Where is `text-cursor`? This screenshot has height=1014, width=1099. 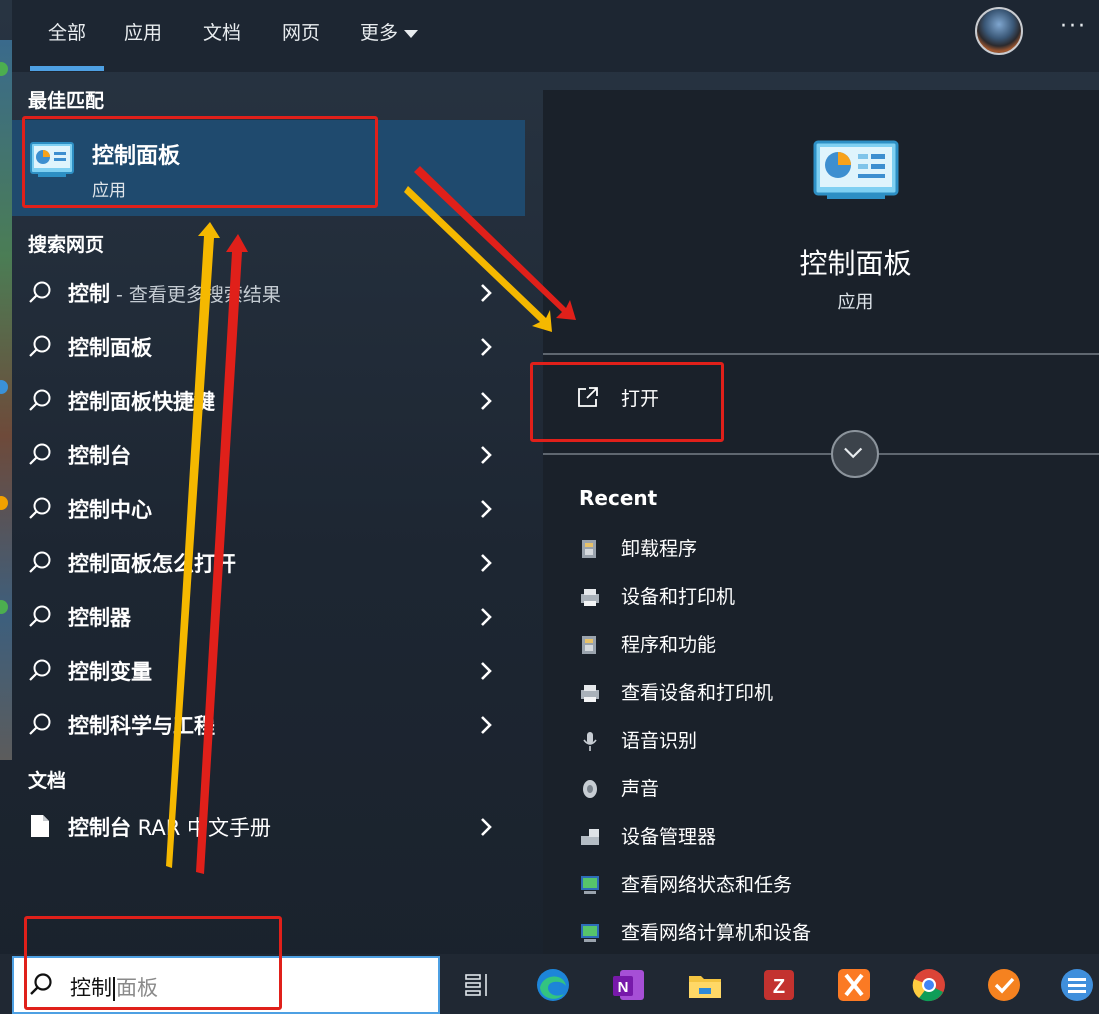
text-cursor is located at coordinates (114, 989).